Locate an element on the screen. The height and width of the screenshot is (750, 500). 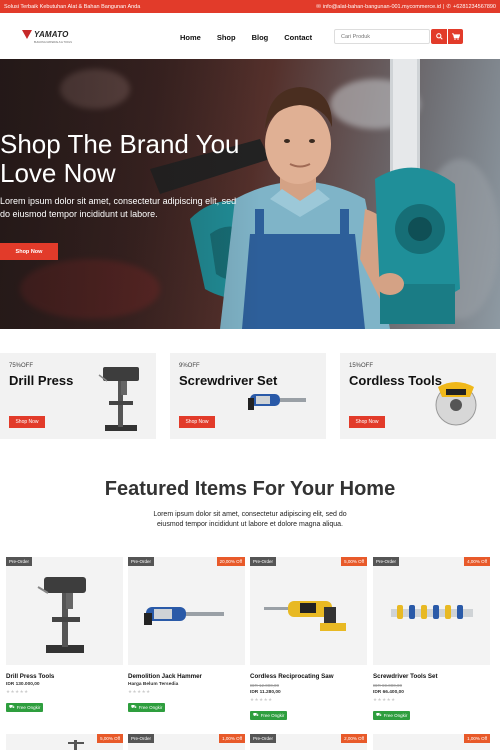
nav-blog: Blog is located at coordinates (260, 37).